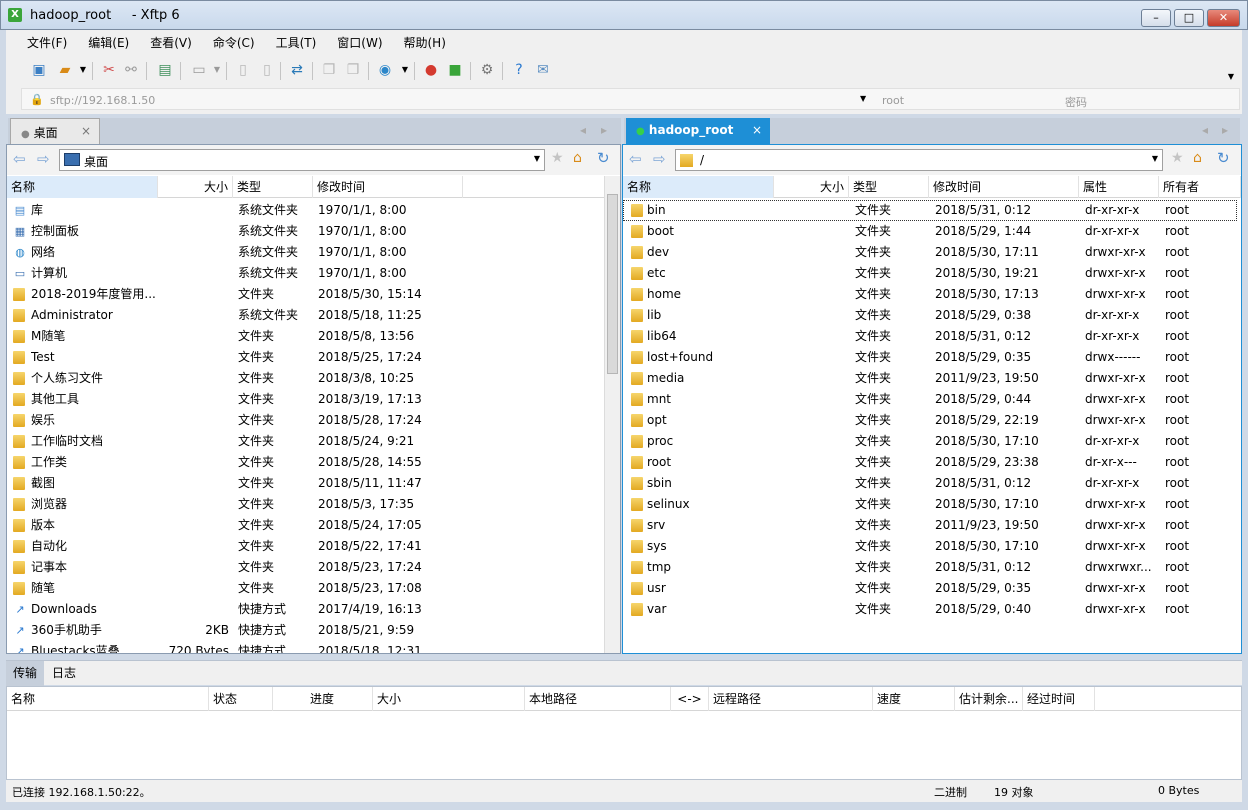  I want to click on table-row: sys 文件夹 2018/5/30, 17:10 drwxr-xr-x root, so click(930, 546).